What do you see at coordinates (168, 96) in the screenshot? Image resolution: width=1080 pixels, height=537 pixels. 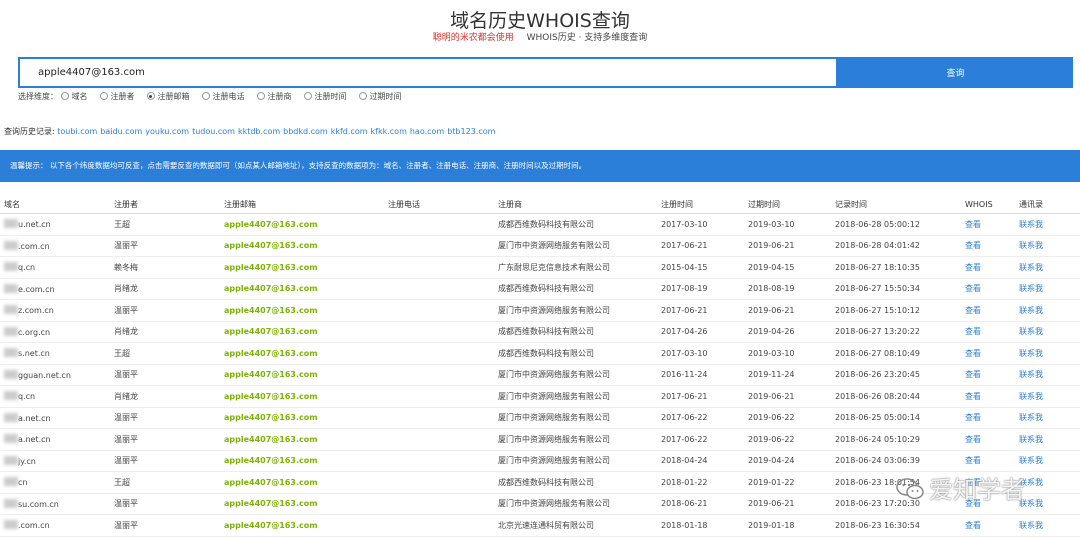 I see `dimension-option: 注册邮箱` at bounding box center [168, 96].